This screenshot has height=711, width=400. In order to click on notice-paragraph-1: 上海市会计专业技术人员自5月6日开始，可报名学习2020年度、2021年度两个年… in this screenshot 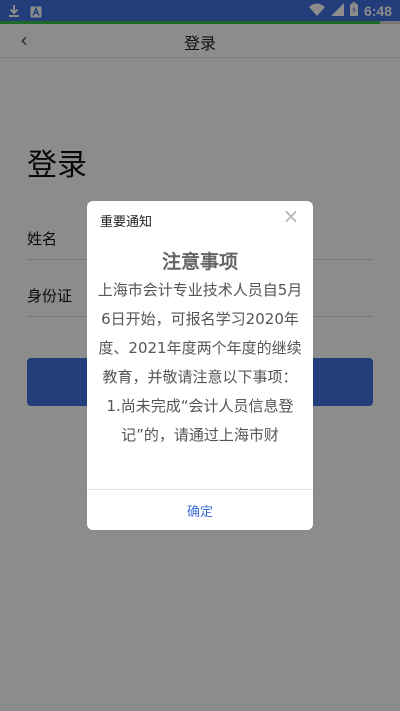, I will do `click(200, 333)`.